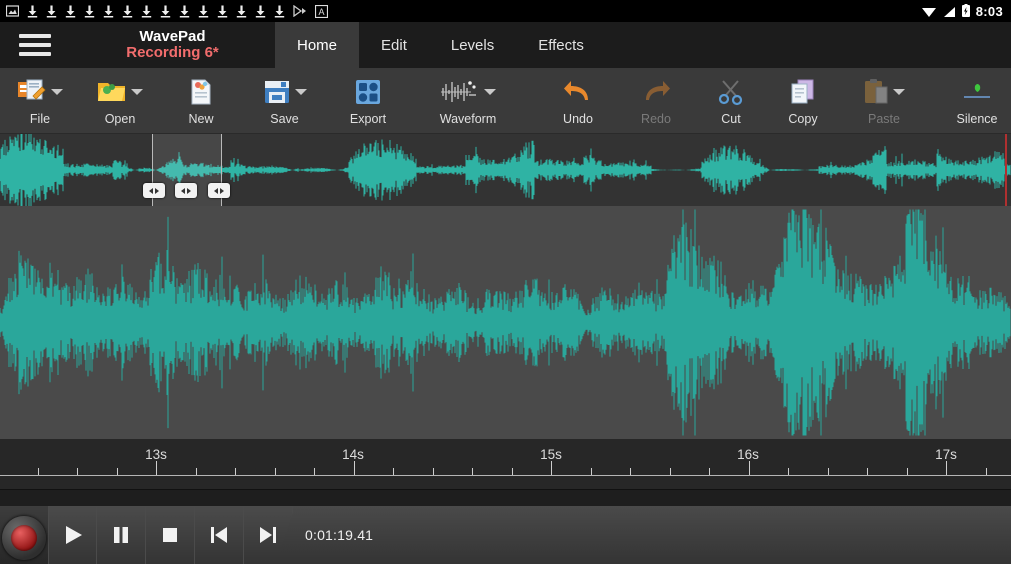 This screenshot has height=564, width=1011. I want to click on stop-button, so click(170, 535).